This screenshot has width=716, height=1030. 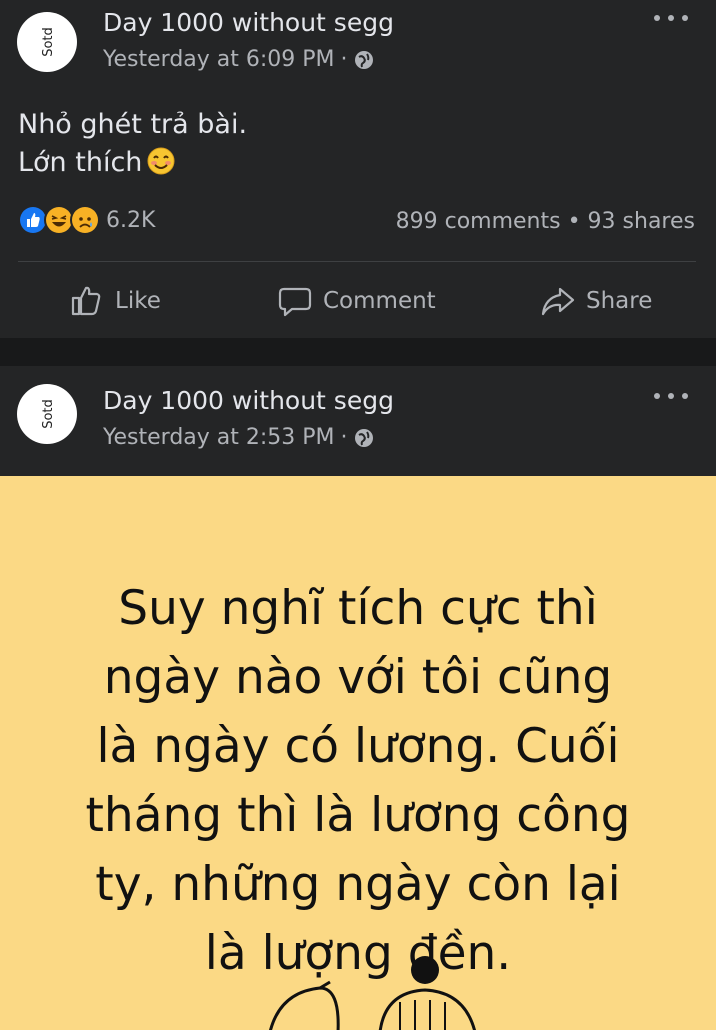 I want to click on post-meta: Yesterday at 2:53 PM ·, so click(x=238, y=437).